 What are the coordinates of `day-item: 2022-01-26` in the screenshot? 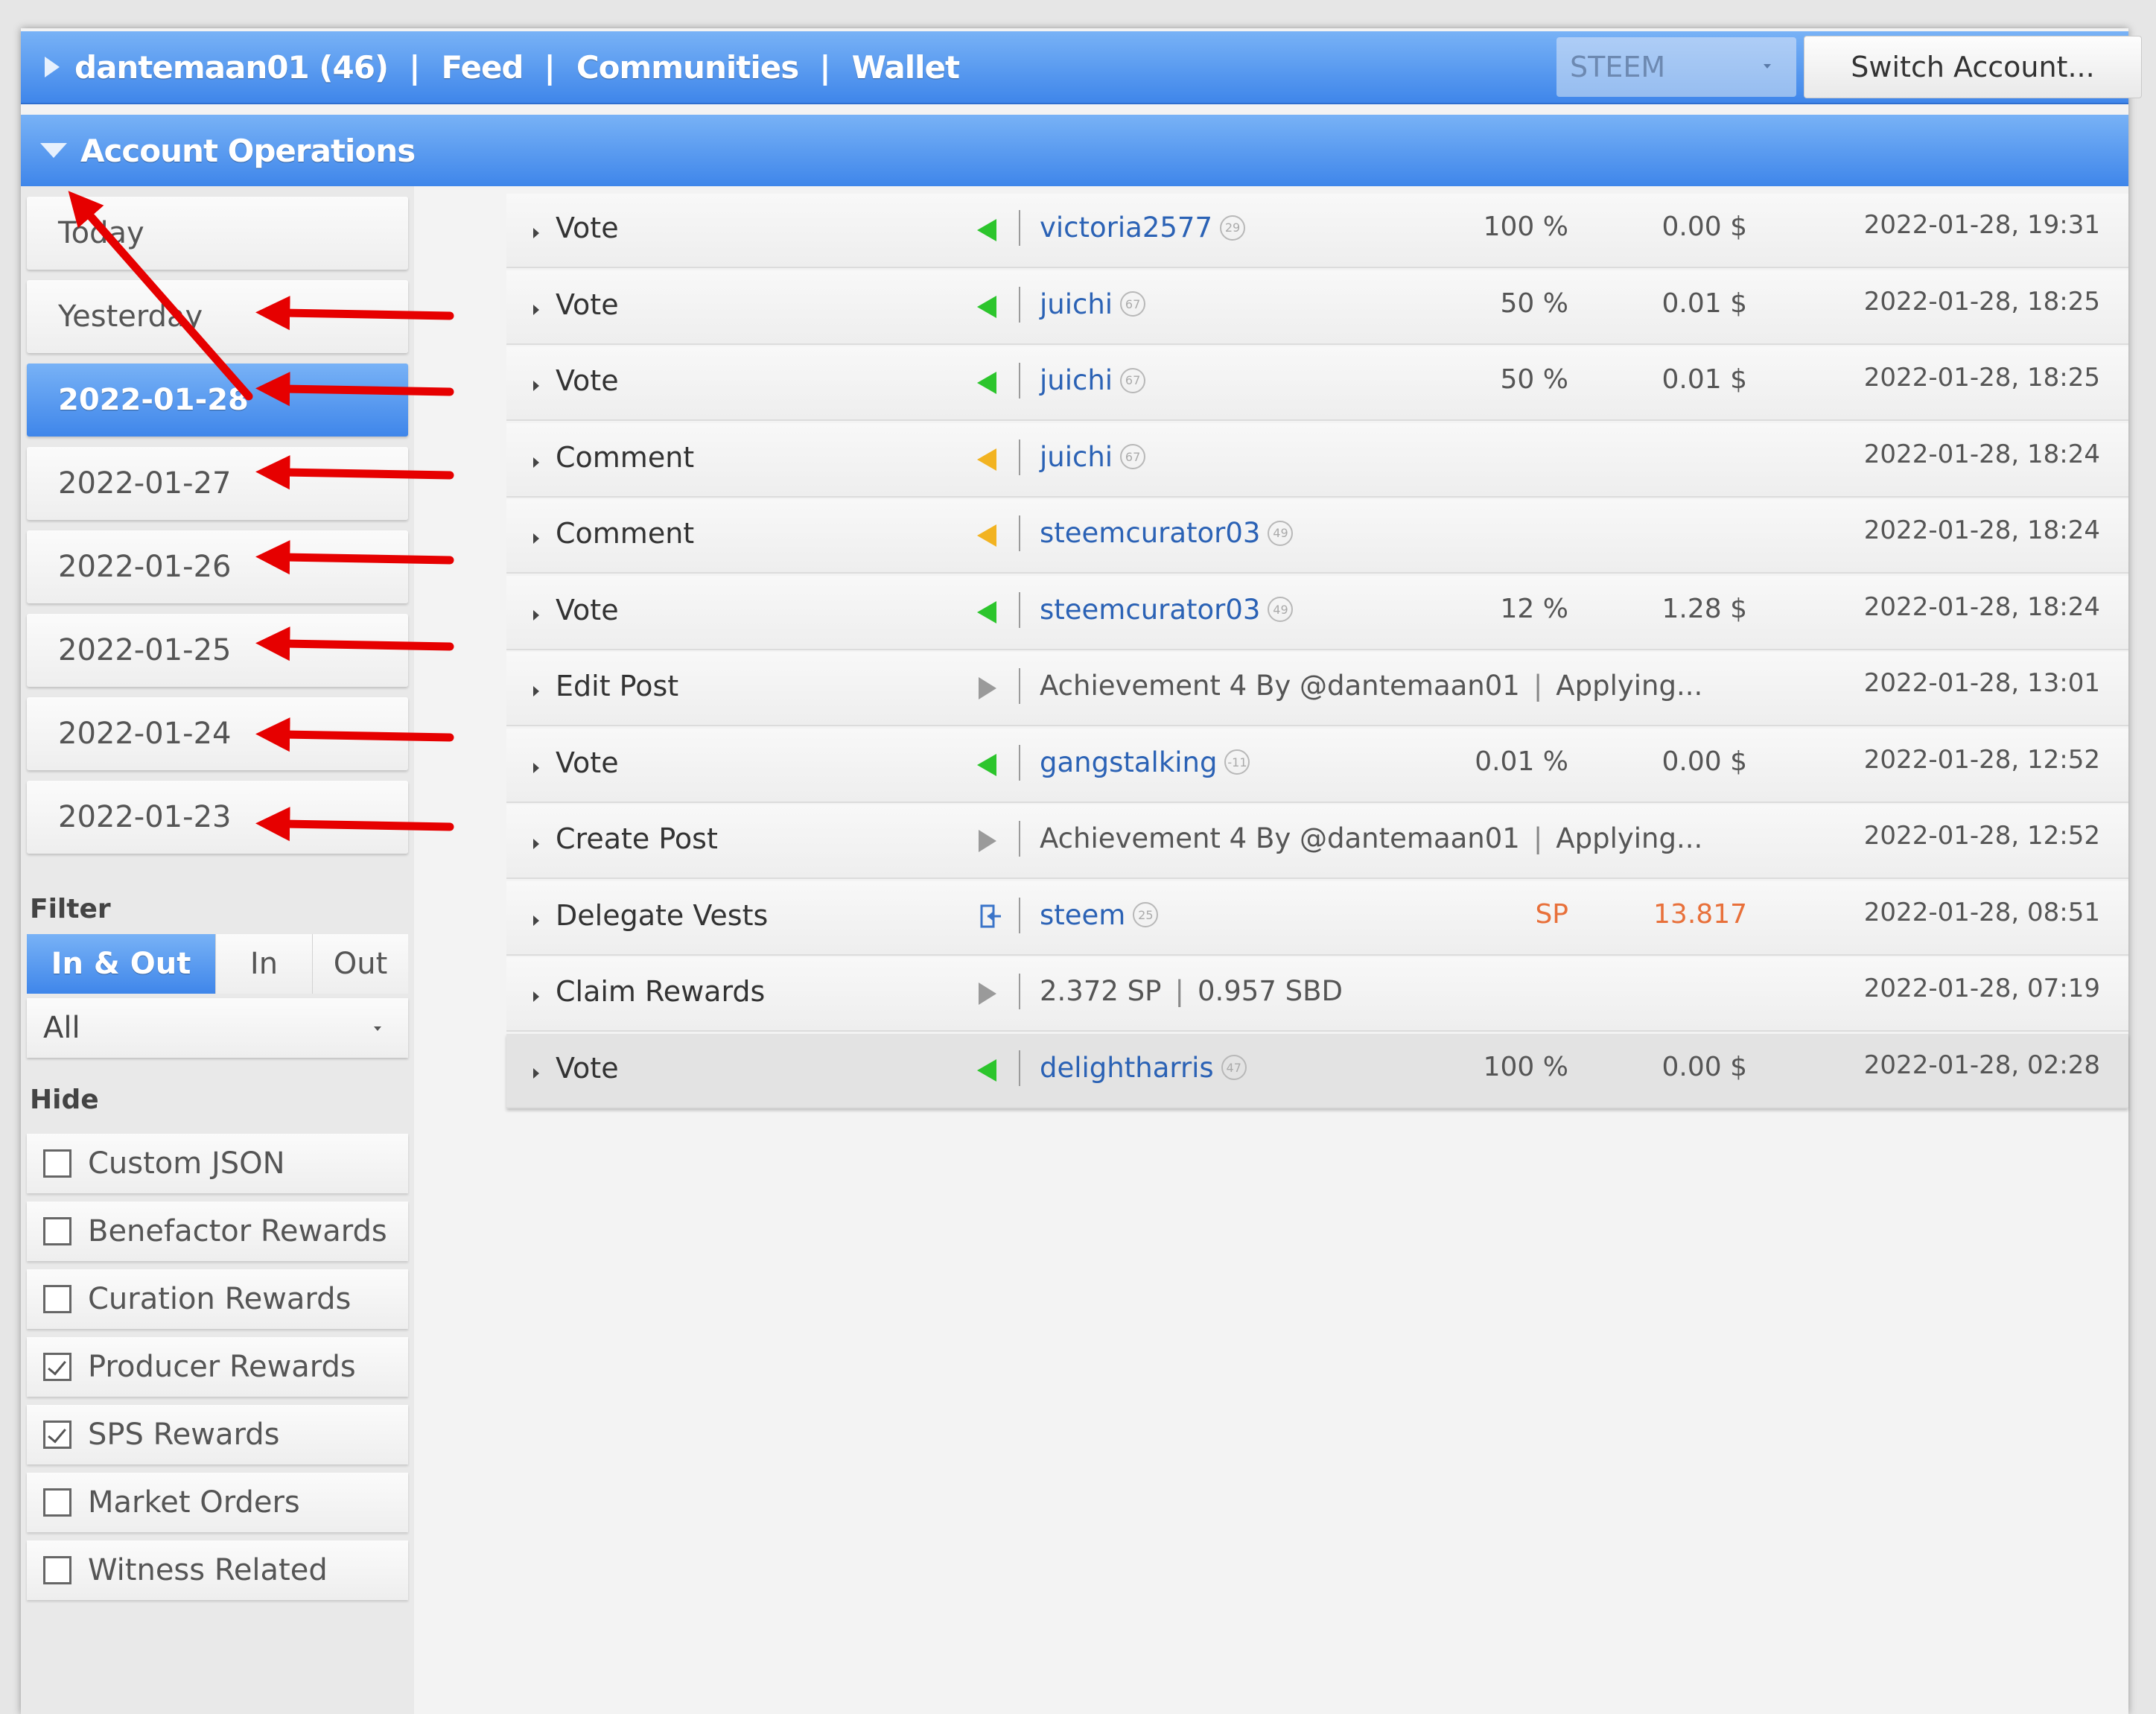 It's located at (218, 566).